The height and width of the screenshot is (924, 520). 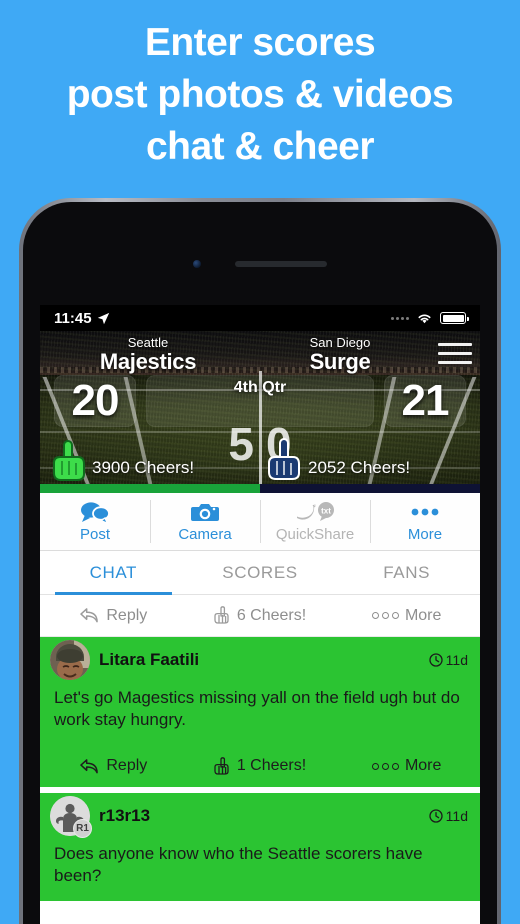 What do you see at coordinates (281, 264) in the screenshot?
I see `earpiece-speaker-icon` at bounding box center [281, 264].